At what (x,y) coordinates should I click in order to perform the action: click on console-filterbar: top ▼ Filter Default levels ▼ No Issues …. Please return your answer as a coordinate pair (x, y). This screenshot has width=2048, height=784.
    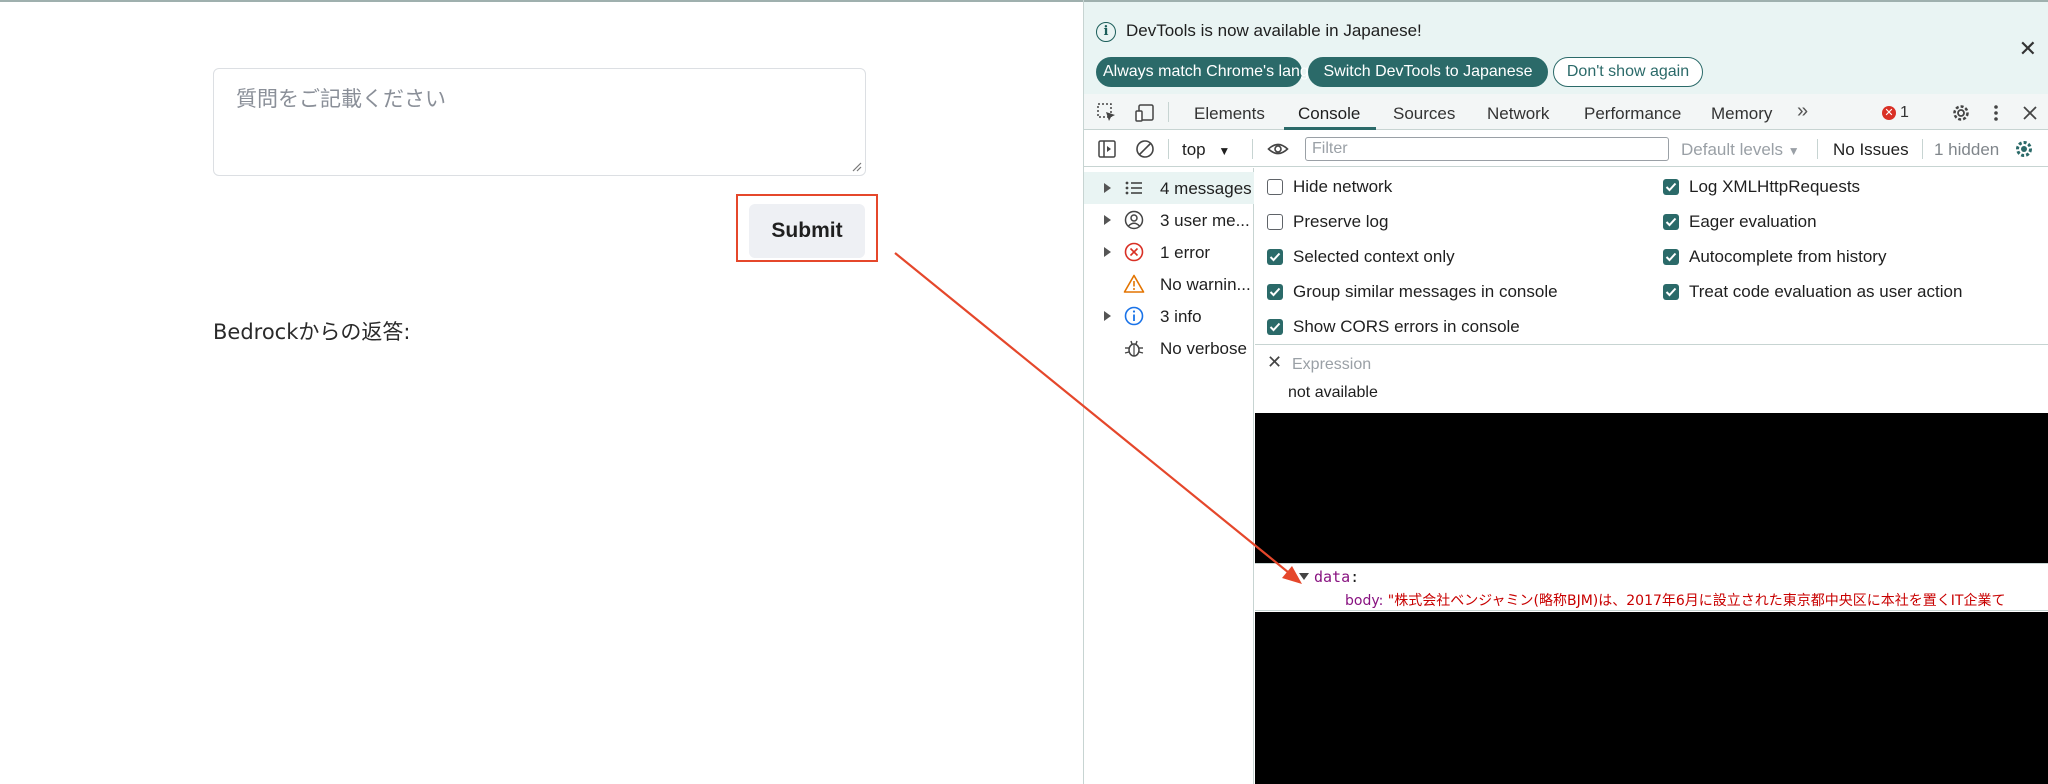
    Looking at the image, I should click on (1566, 149).